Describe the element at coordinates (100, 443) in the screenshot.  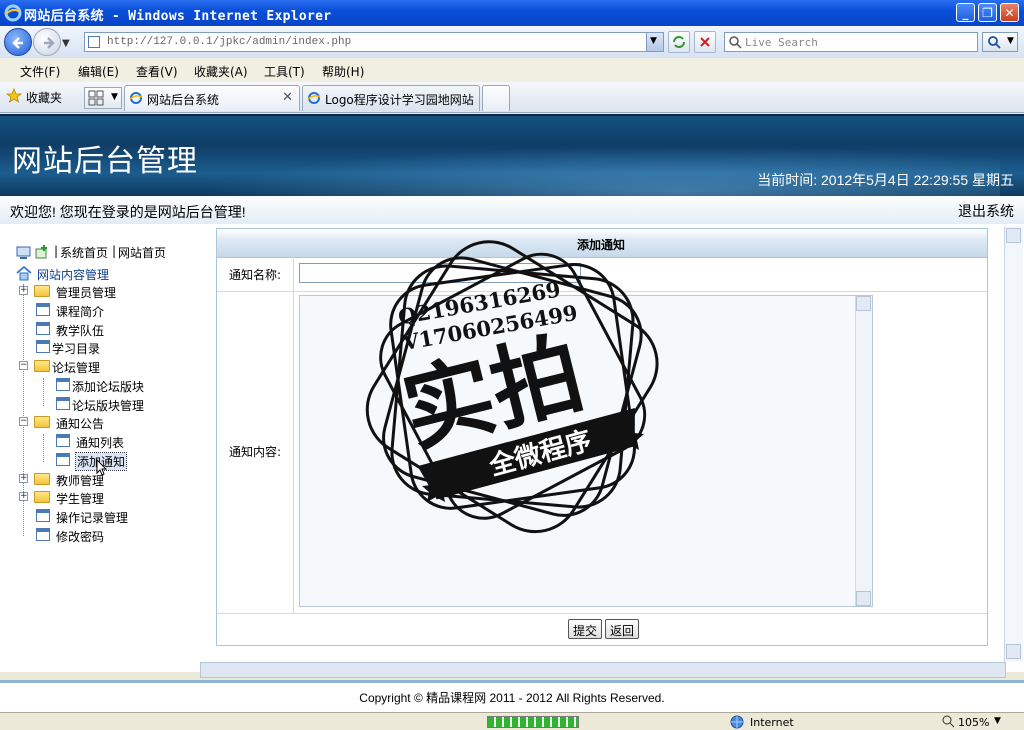
I see `tree-item-label: 通知列表` at that location.